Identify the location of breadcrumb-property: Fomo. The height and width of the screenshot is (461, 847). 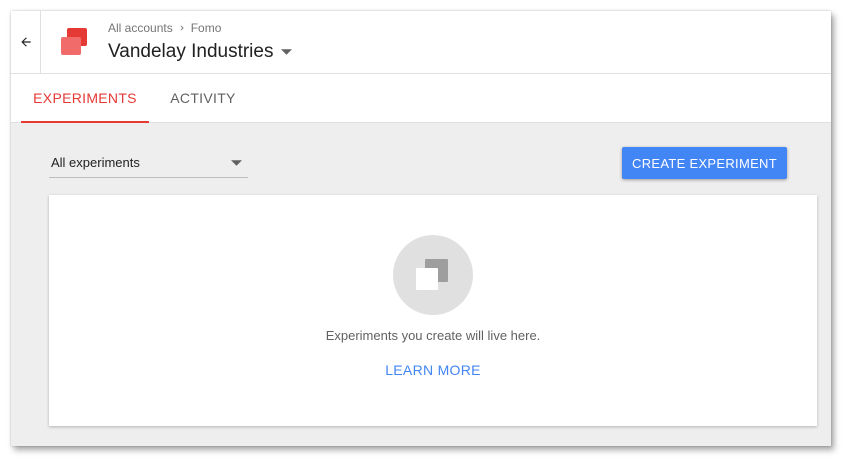
(206, 28).